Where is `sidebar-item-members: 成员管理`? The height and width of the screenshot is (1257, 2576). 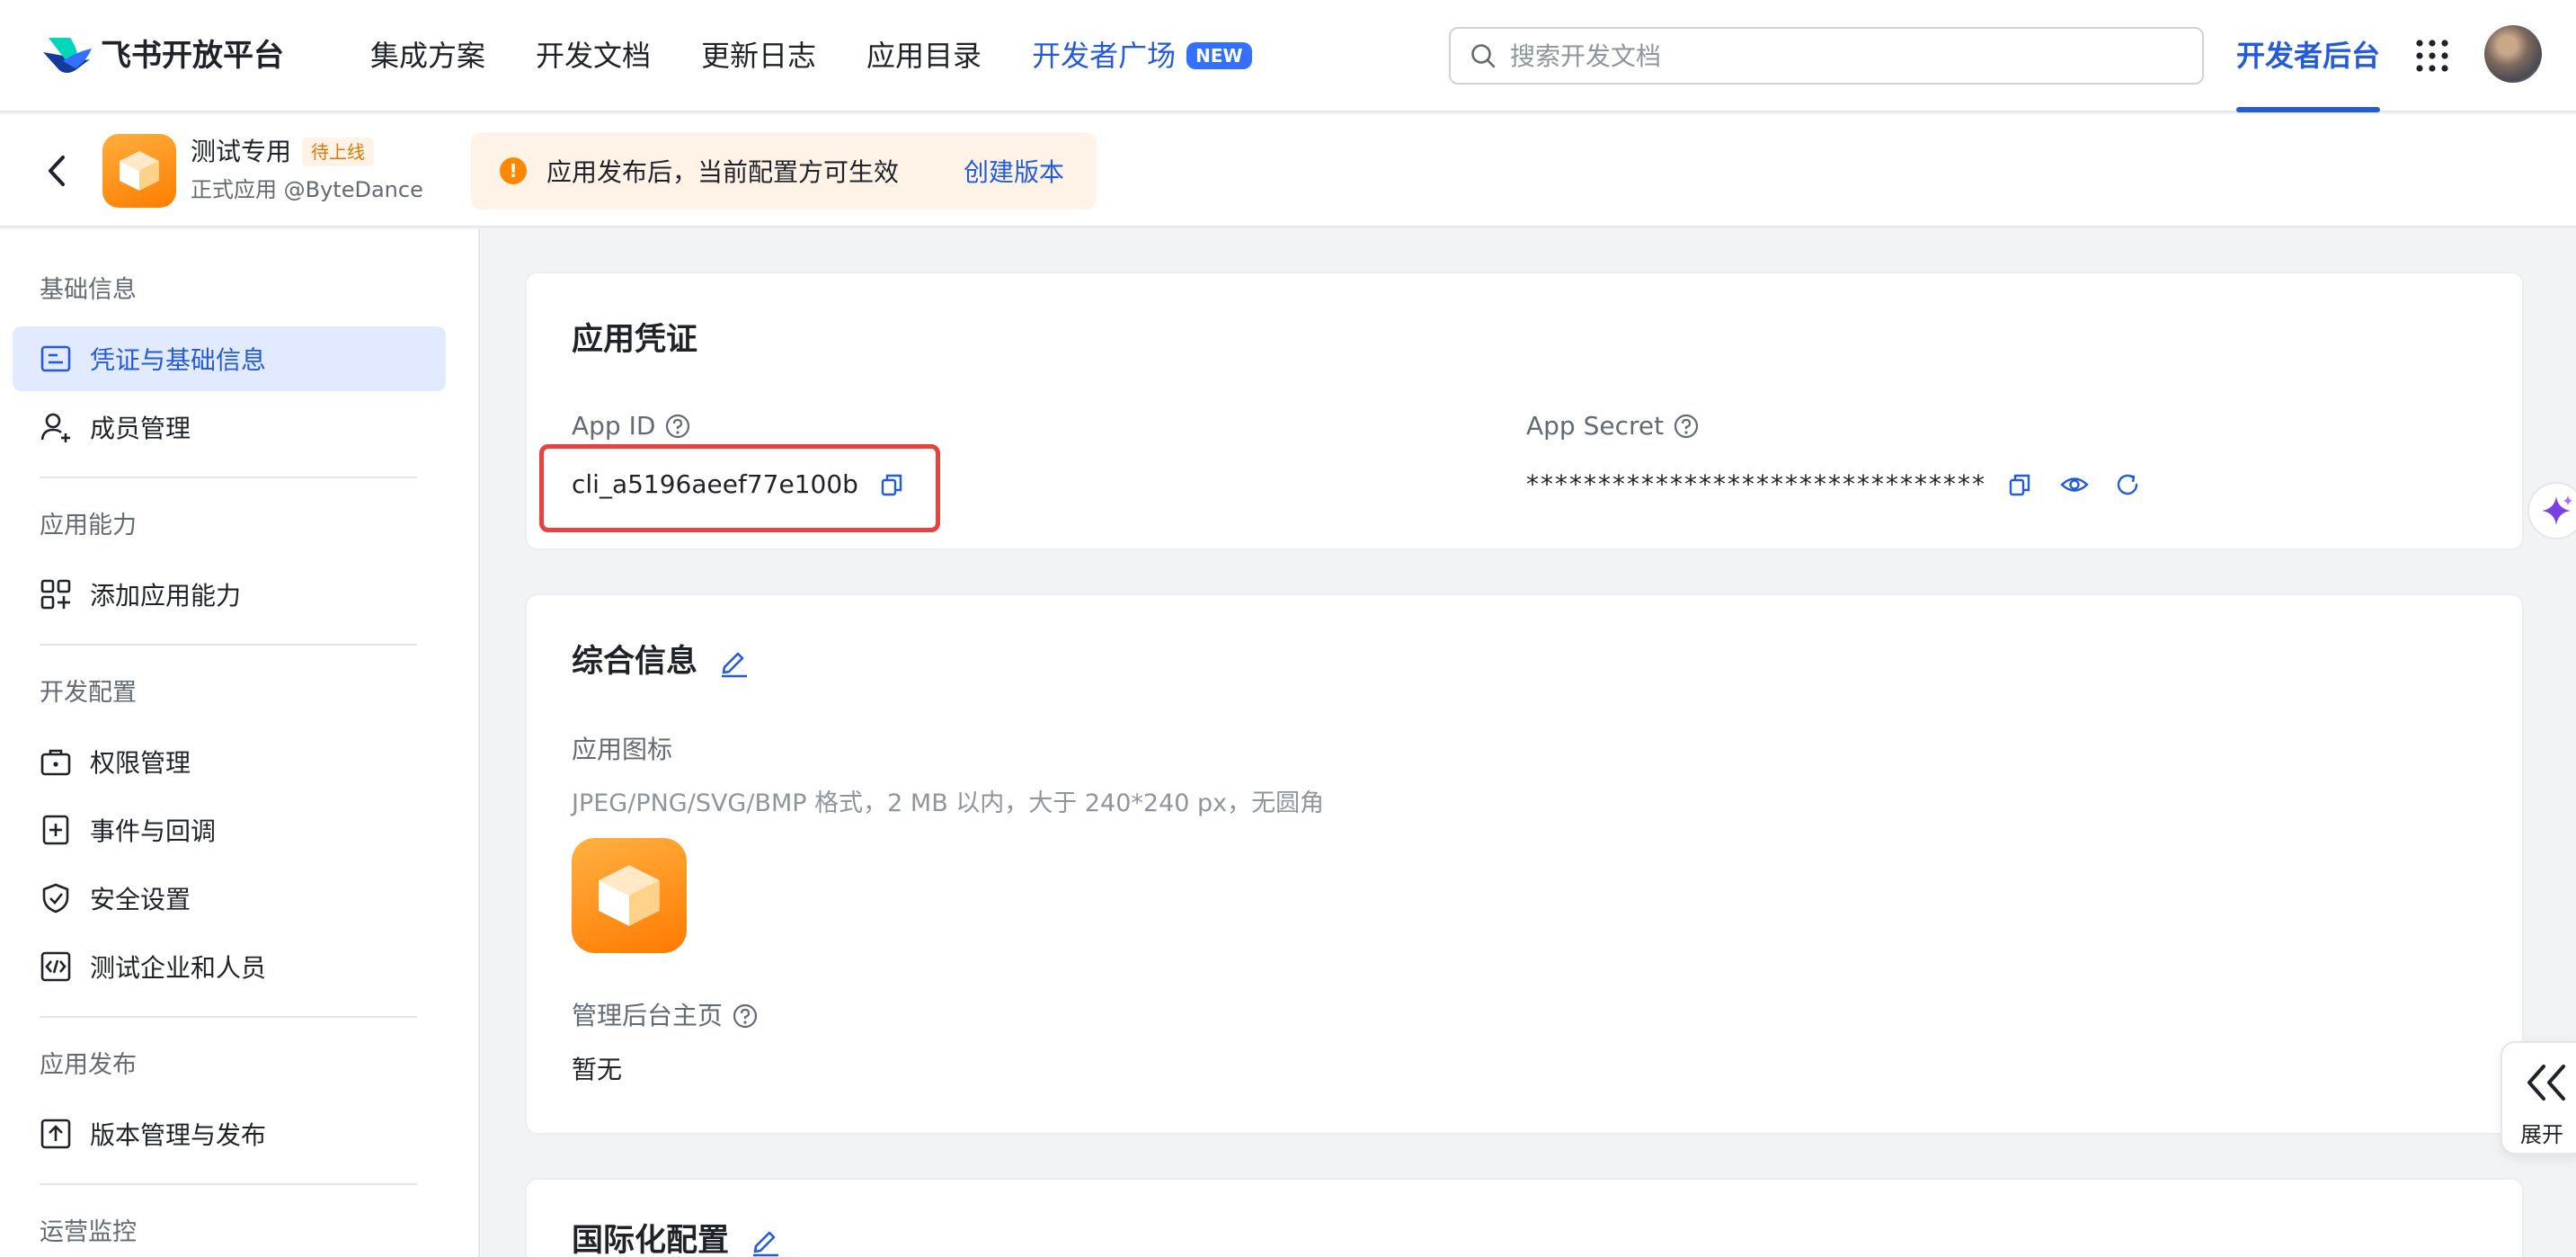 sidebar-item-members: 成员管理 is located at coordinates (229, 427).